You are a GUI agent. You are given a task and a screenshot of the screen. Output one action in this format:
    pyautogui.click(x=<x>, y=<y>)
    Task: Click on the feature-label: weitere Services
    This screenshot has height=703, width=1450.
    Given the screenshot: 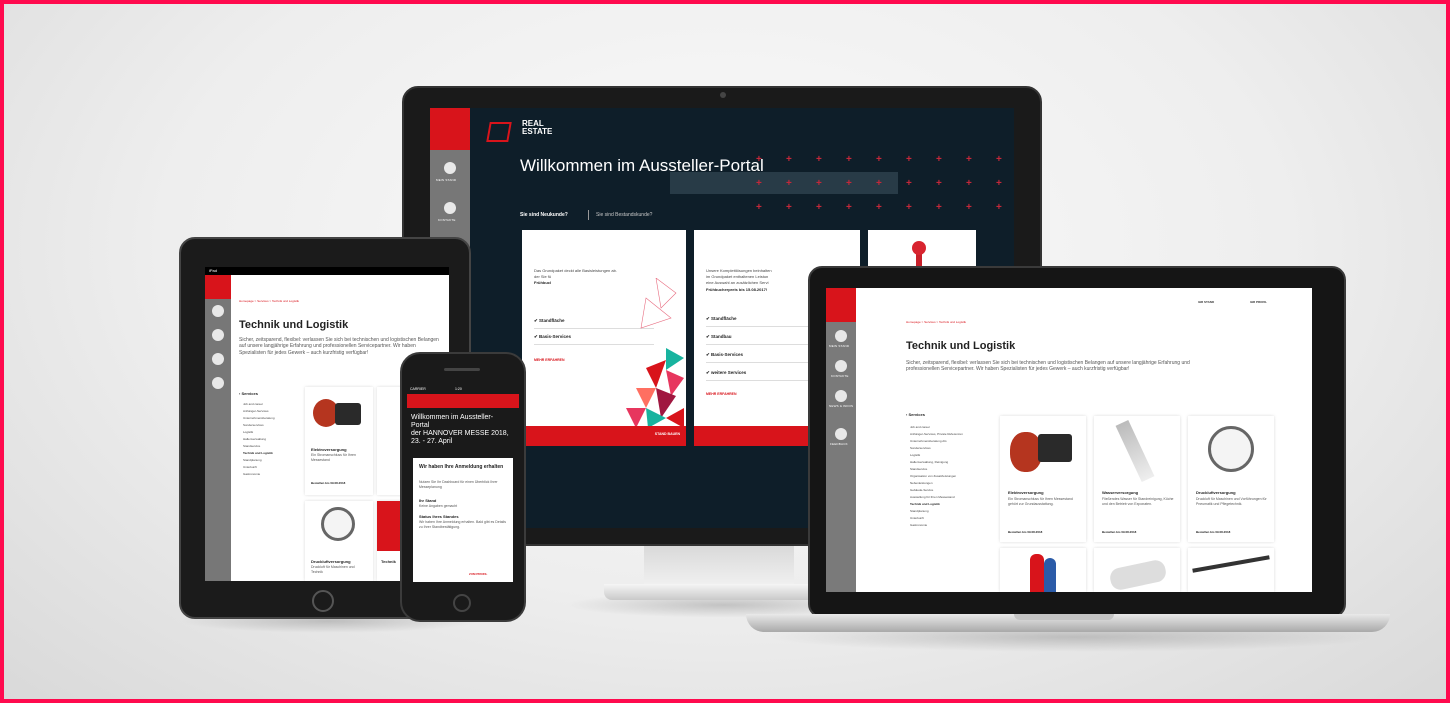 What is the action you would take?
    pyautogui.click(x=729, y=372)
    